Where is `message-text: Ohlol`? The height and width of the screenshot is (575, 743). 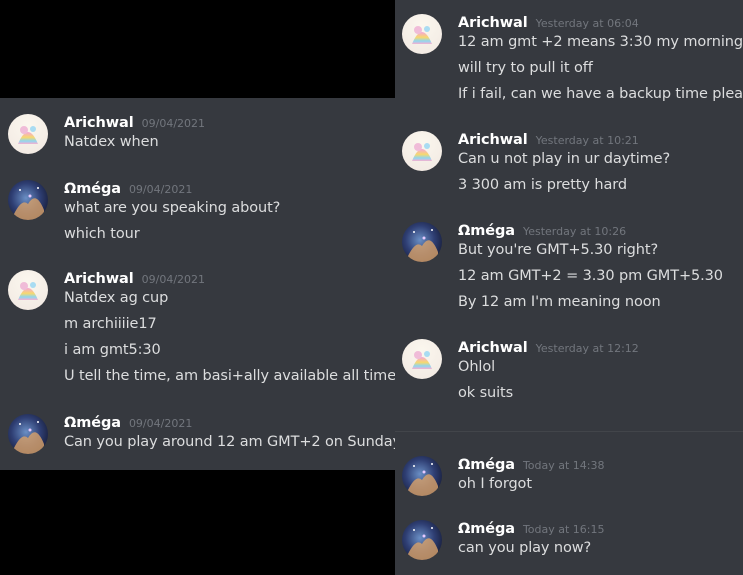 message-text: Ohlol is located at coordinates (477, 367).